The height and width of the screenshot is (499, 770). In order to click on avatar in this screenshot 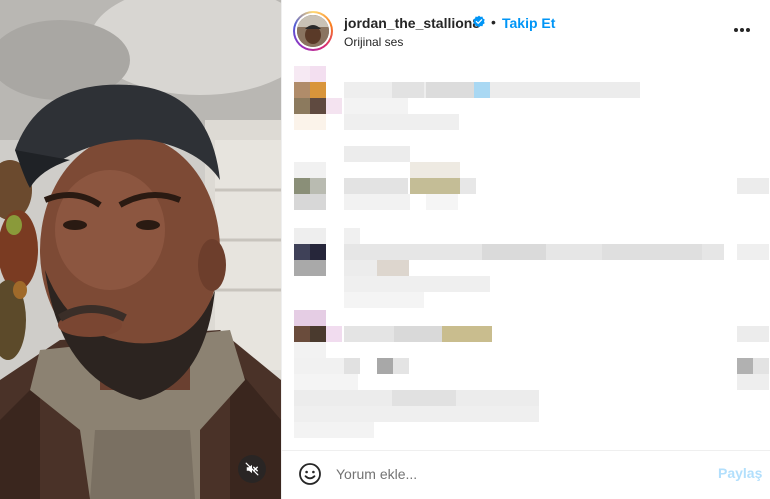, I will do `click(313, 31)`.